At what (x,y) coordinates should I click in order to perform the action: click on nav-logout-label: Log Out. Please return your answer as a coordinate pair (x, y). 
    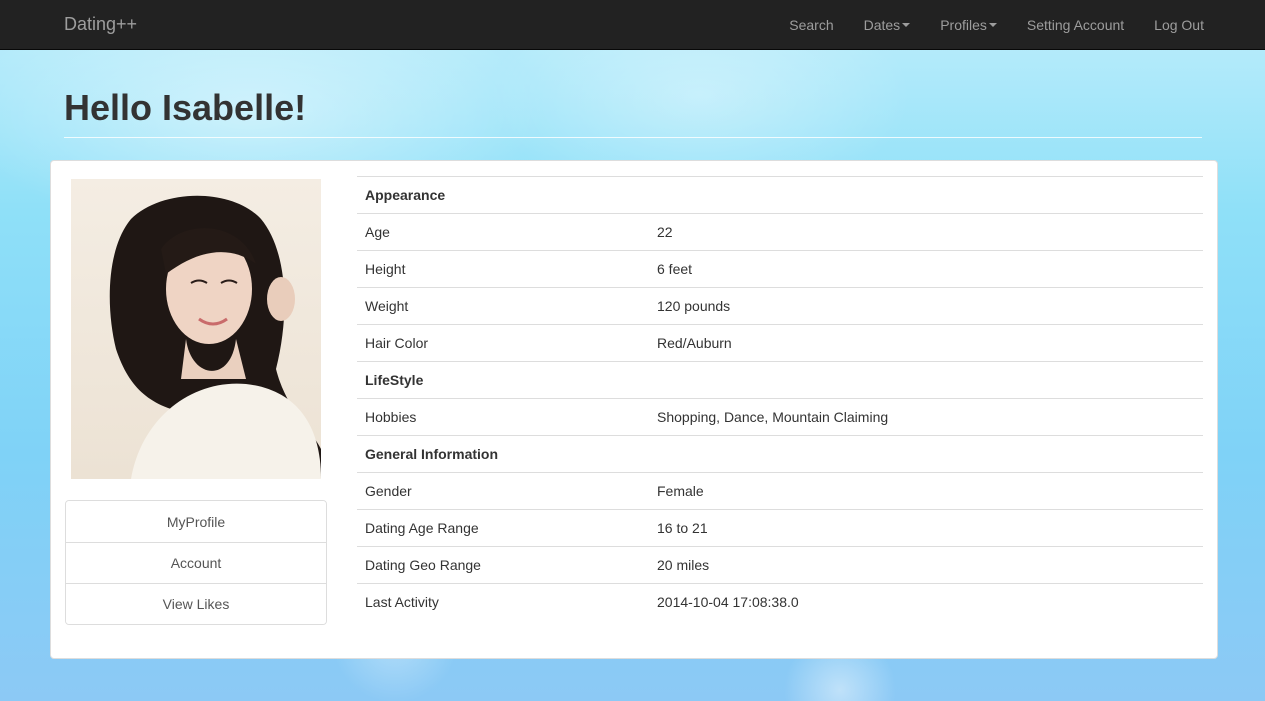
    Looking at the image, I should click on (1179, 25).